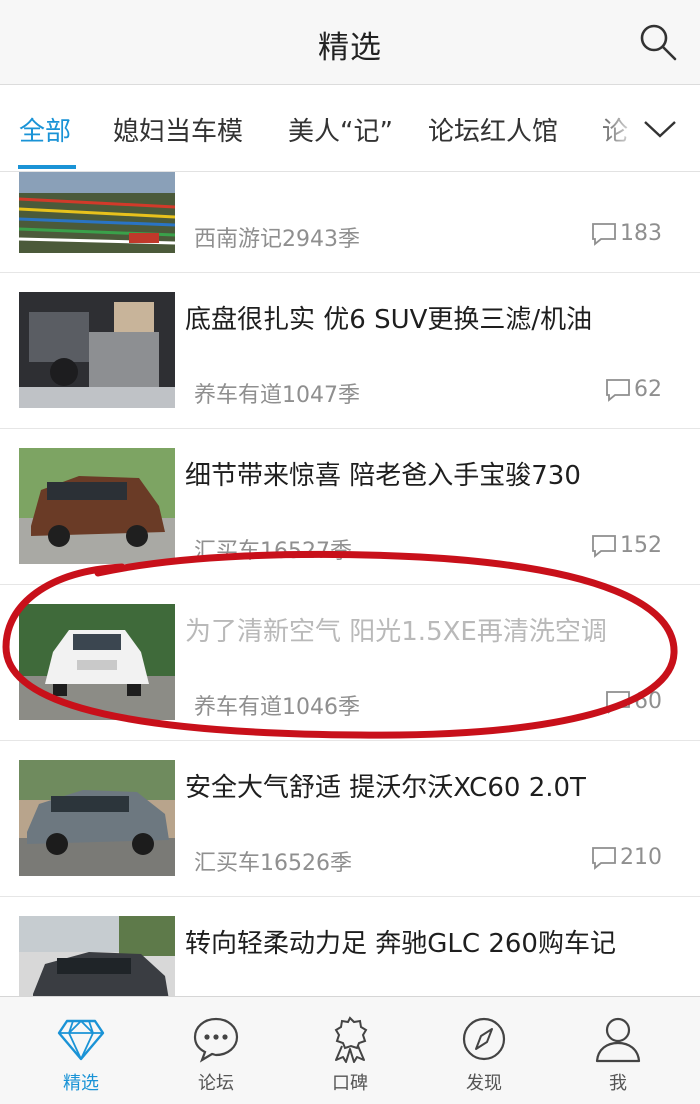 The height and width of the screenshot is (1104, 700). Describe the element at coordinates (626, 233) in the screenshot. I see `comment-count: 183` at that location.